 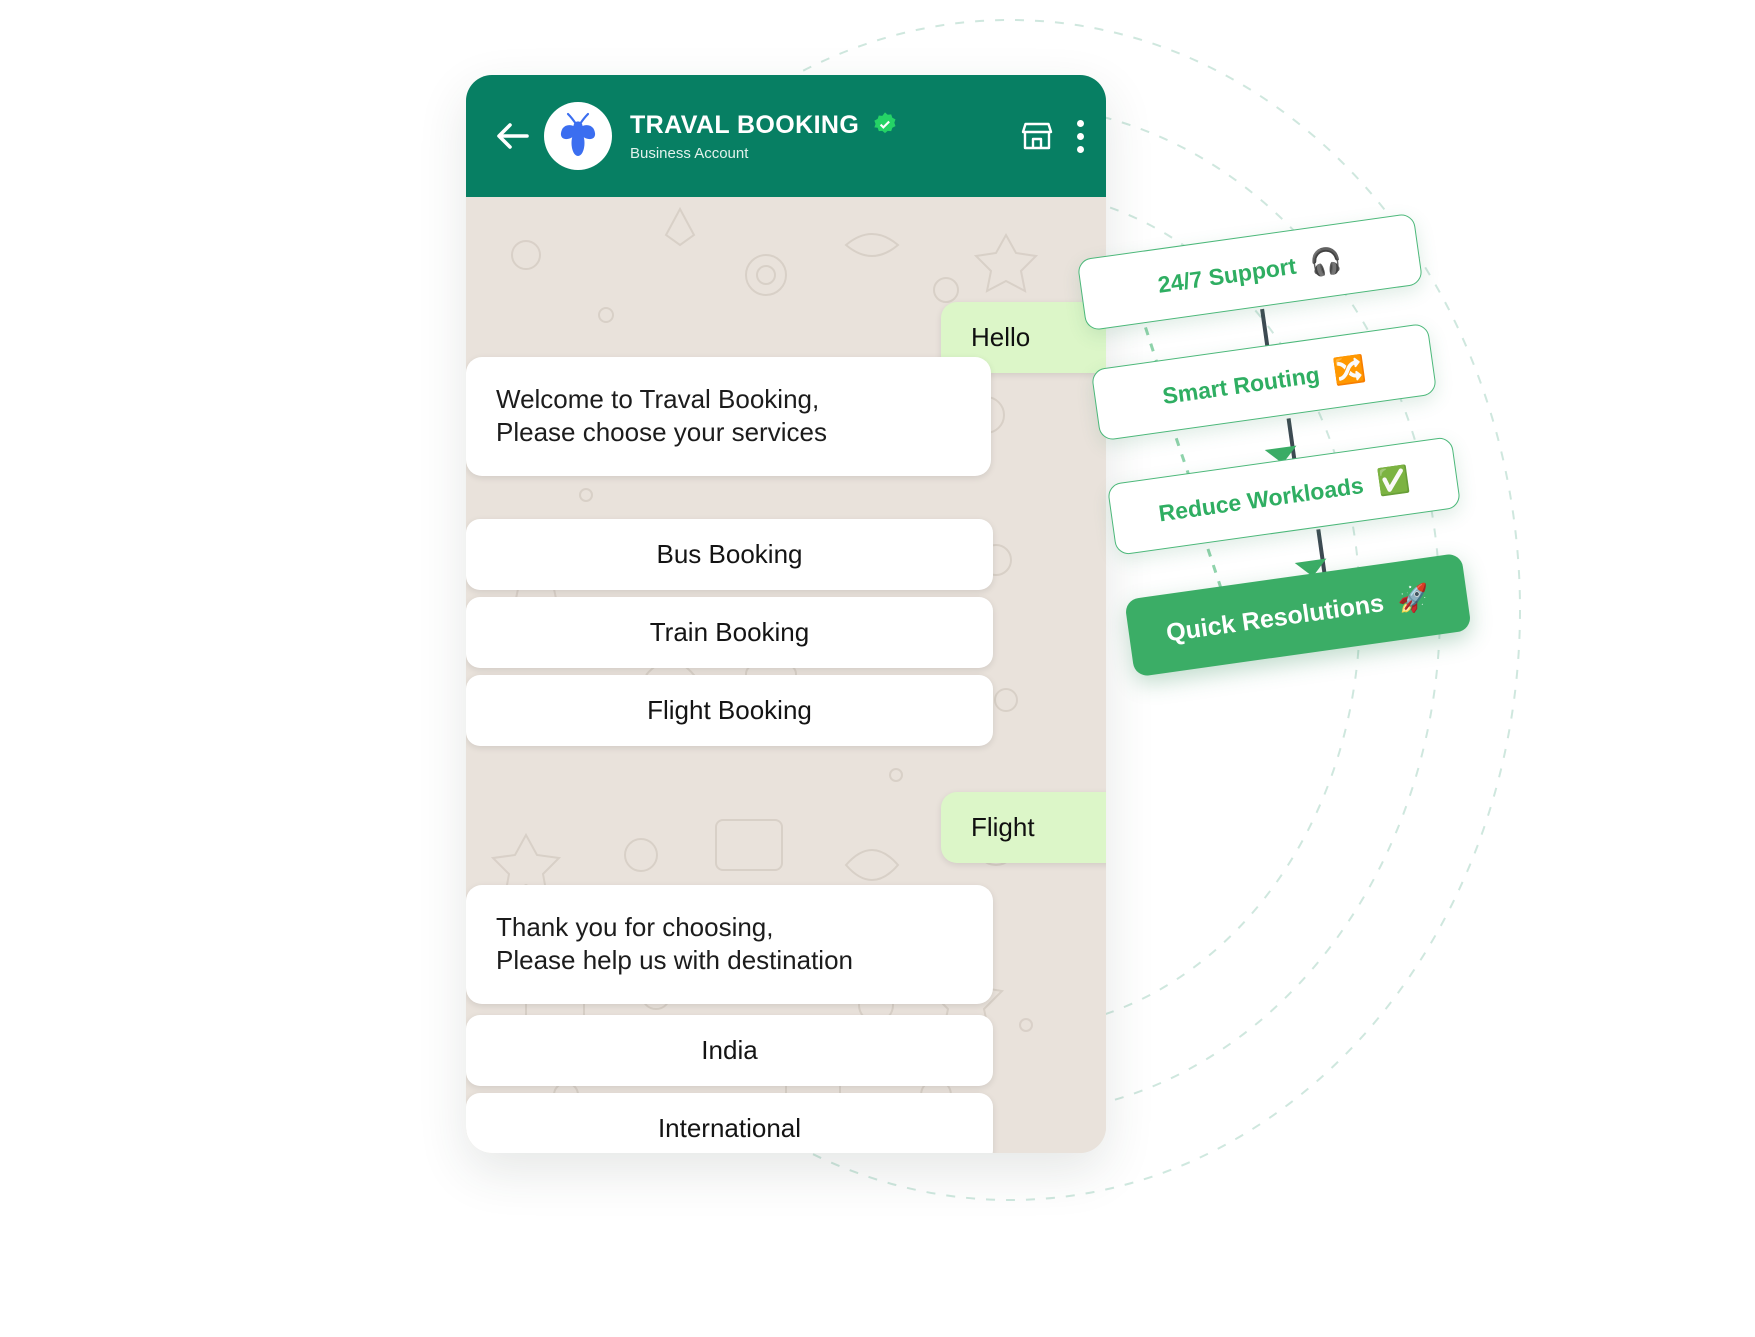 I want to click on flow-card-workload: Reduce Workloads ✅, so click(x=1284, y=496).